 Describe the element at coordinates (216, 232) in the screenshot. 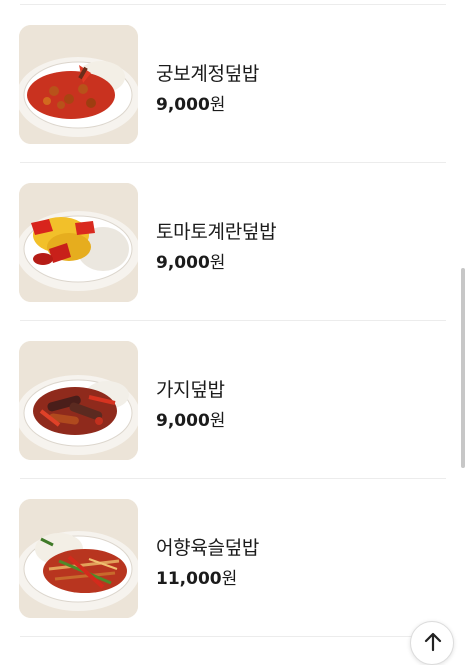

I see `menu-item-name: 토마토계란덮밥` at that location.